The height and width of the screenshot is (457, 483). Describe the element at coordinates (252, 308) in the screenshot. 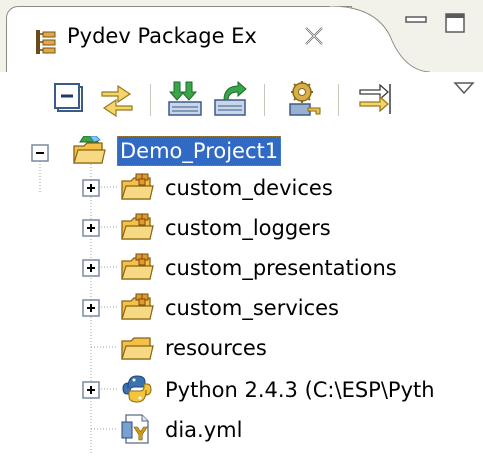

I see `tree-label-package: custom_services` at that location.